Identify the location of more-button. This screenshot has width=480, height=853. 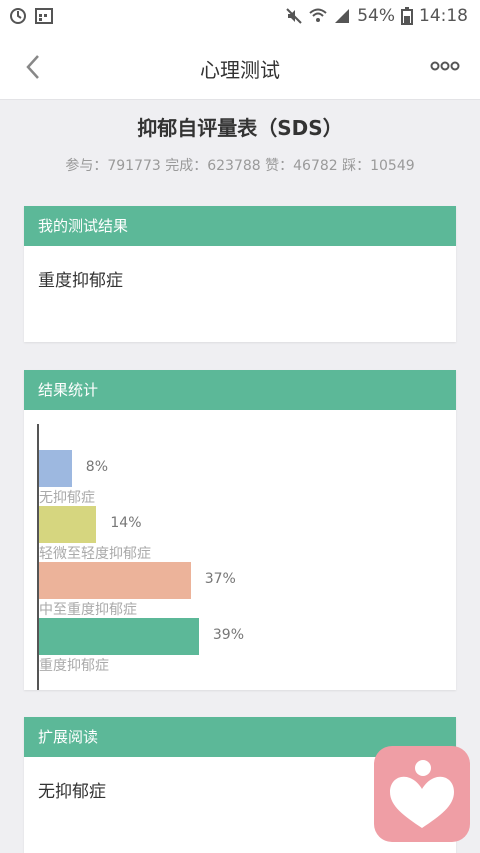
(445, 66).